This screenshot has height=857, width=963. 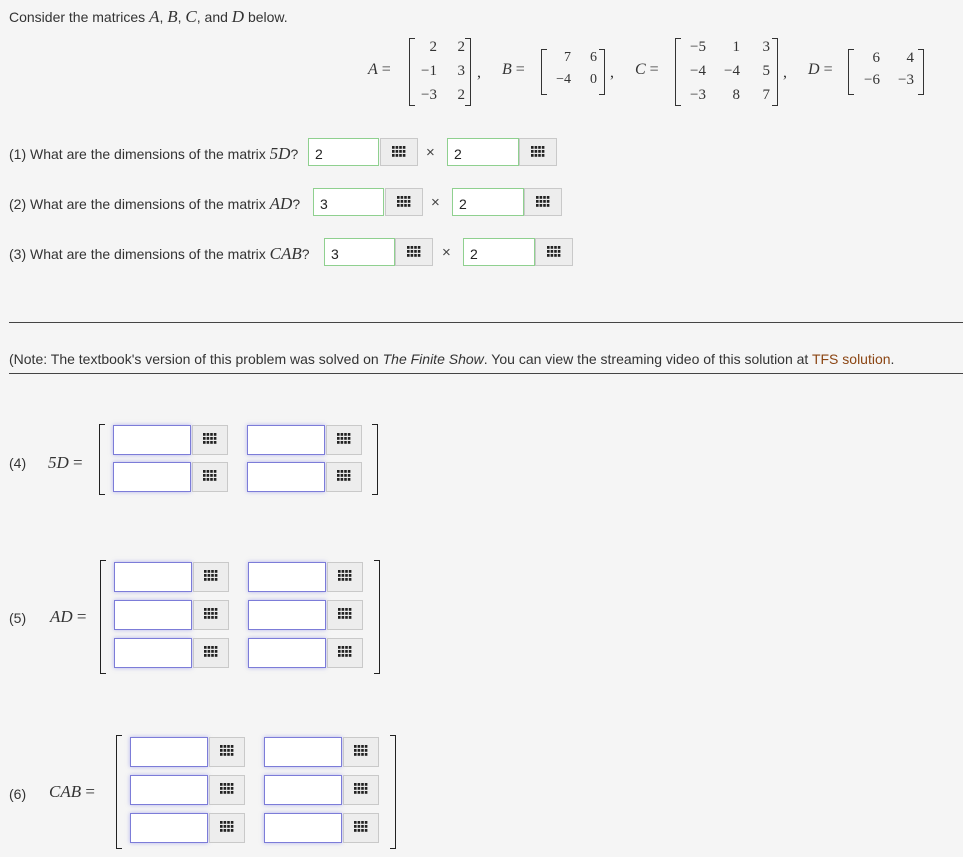 I want to click on question-1-cols-matrix-button, so click(x=538, y=152).